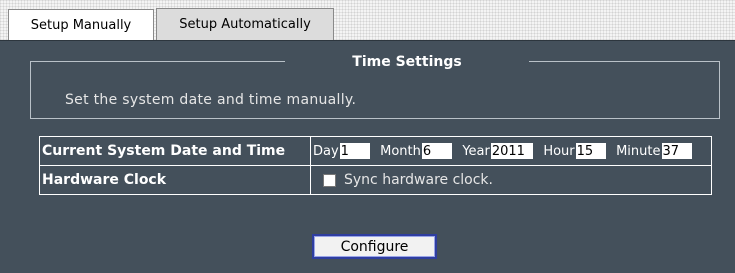 The height and width of the screenshot is (273, 735). What do you see at coordinates (354, 151) in the screenshot?
I see `day-input` at bounding box center [354, 151].